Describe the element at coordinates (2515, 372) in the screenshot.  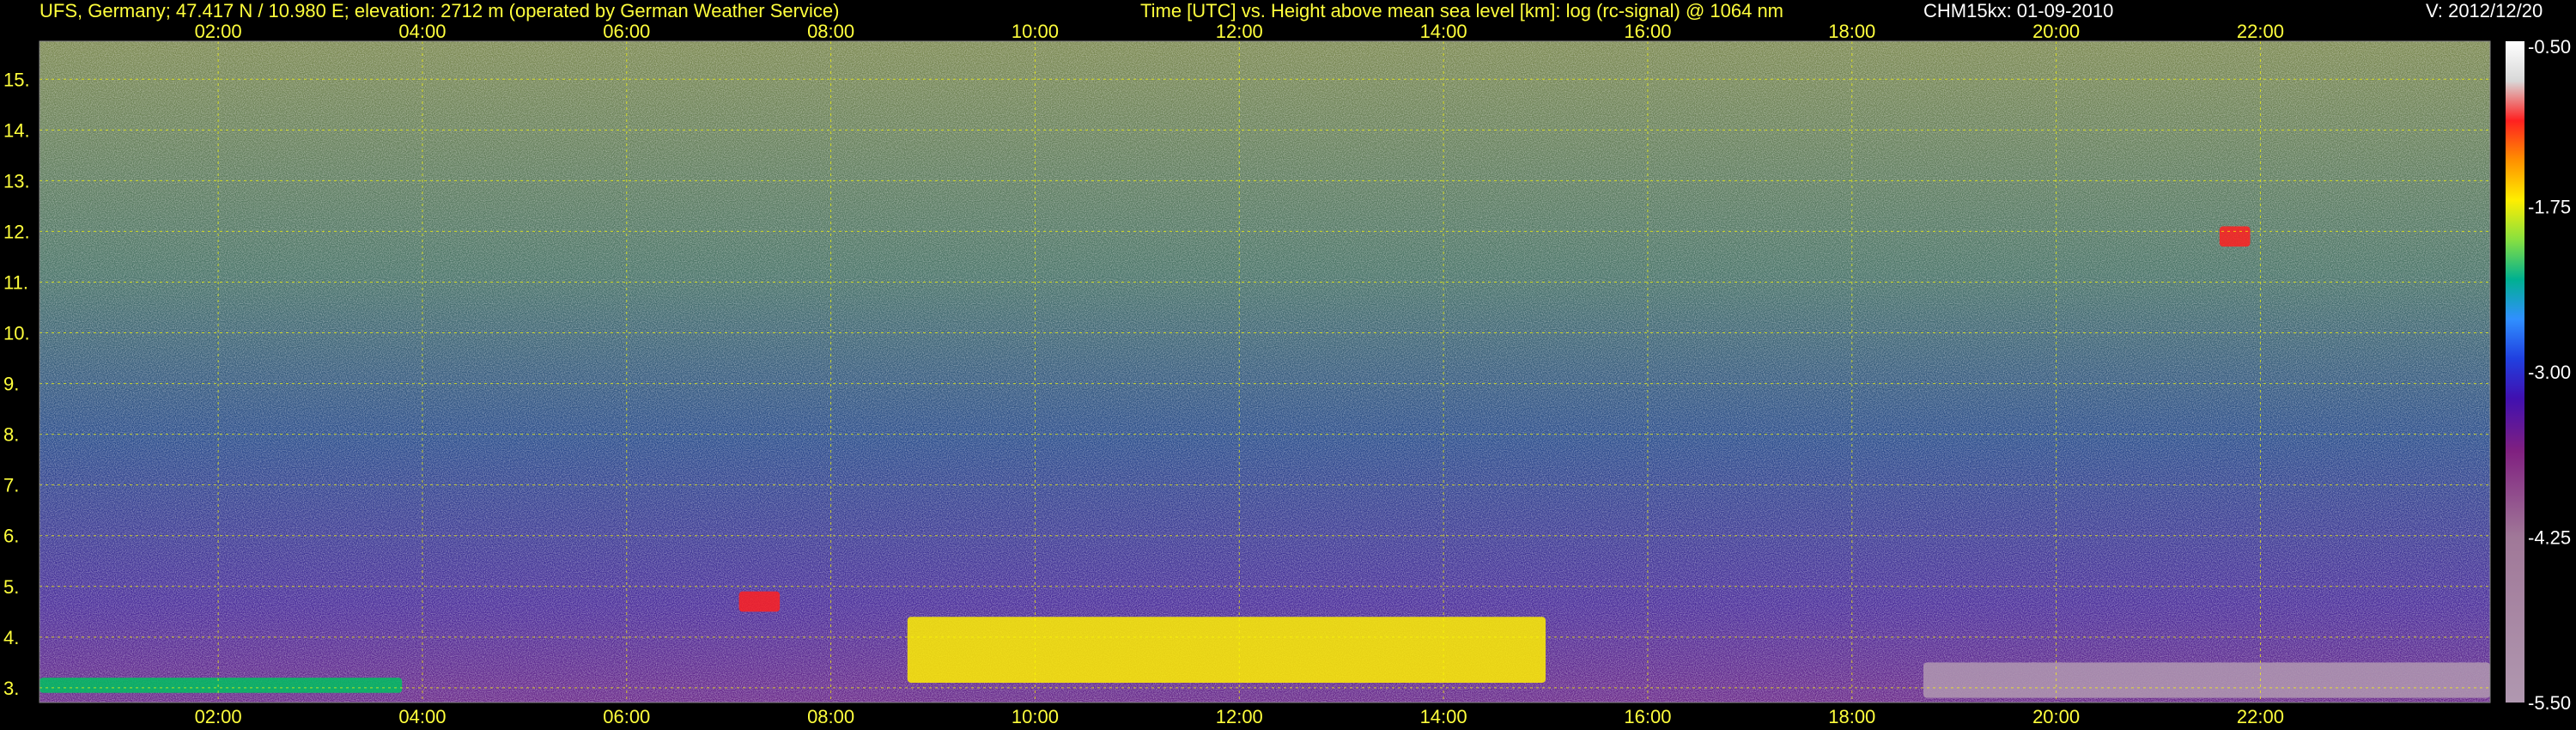
I see `colorbar` at that location.